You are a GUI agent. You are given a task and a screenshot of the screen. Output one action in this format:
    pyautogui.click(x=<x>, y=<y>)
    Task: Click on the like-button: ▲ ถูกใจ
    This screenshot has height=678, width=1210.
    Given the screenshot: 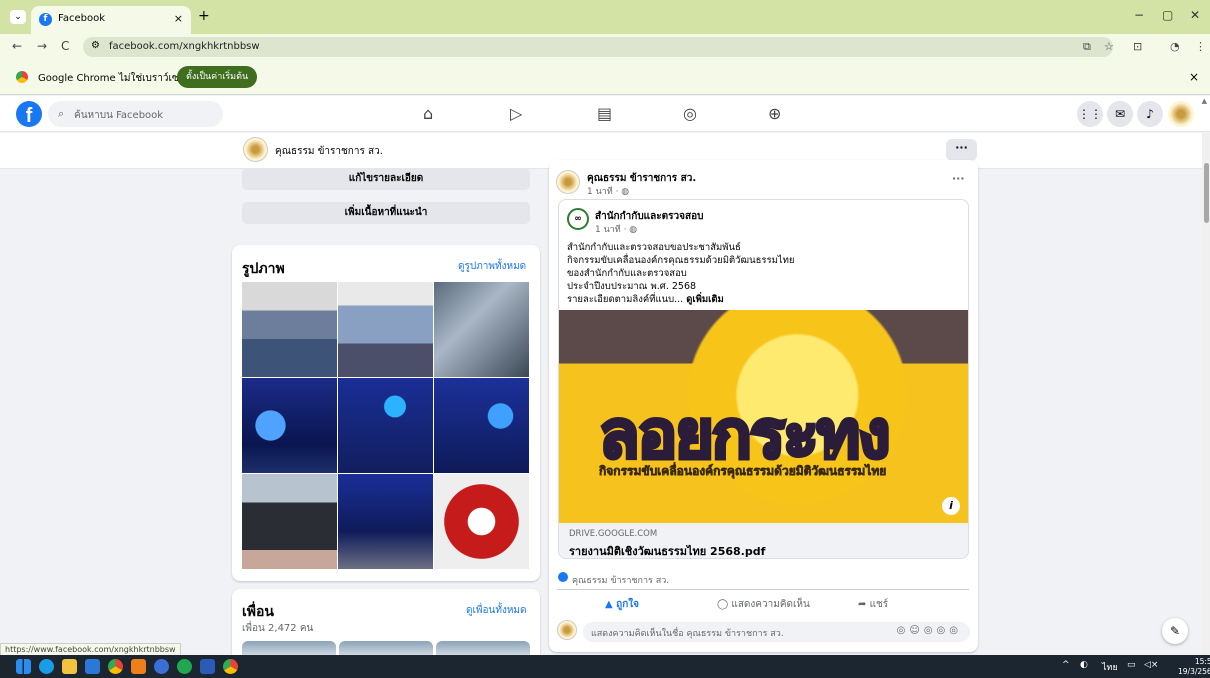 What is the action you would take?
    pyautogui.click(x=622, y=604)
    